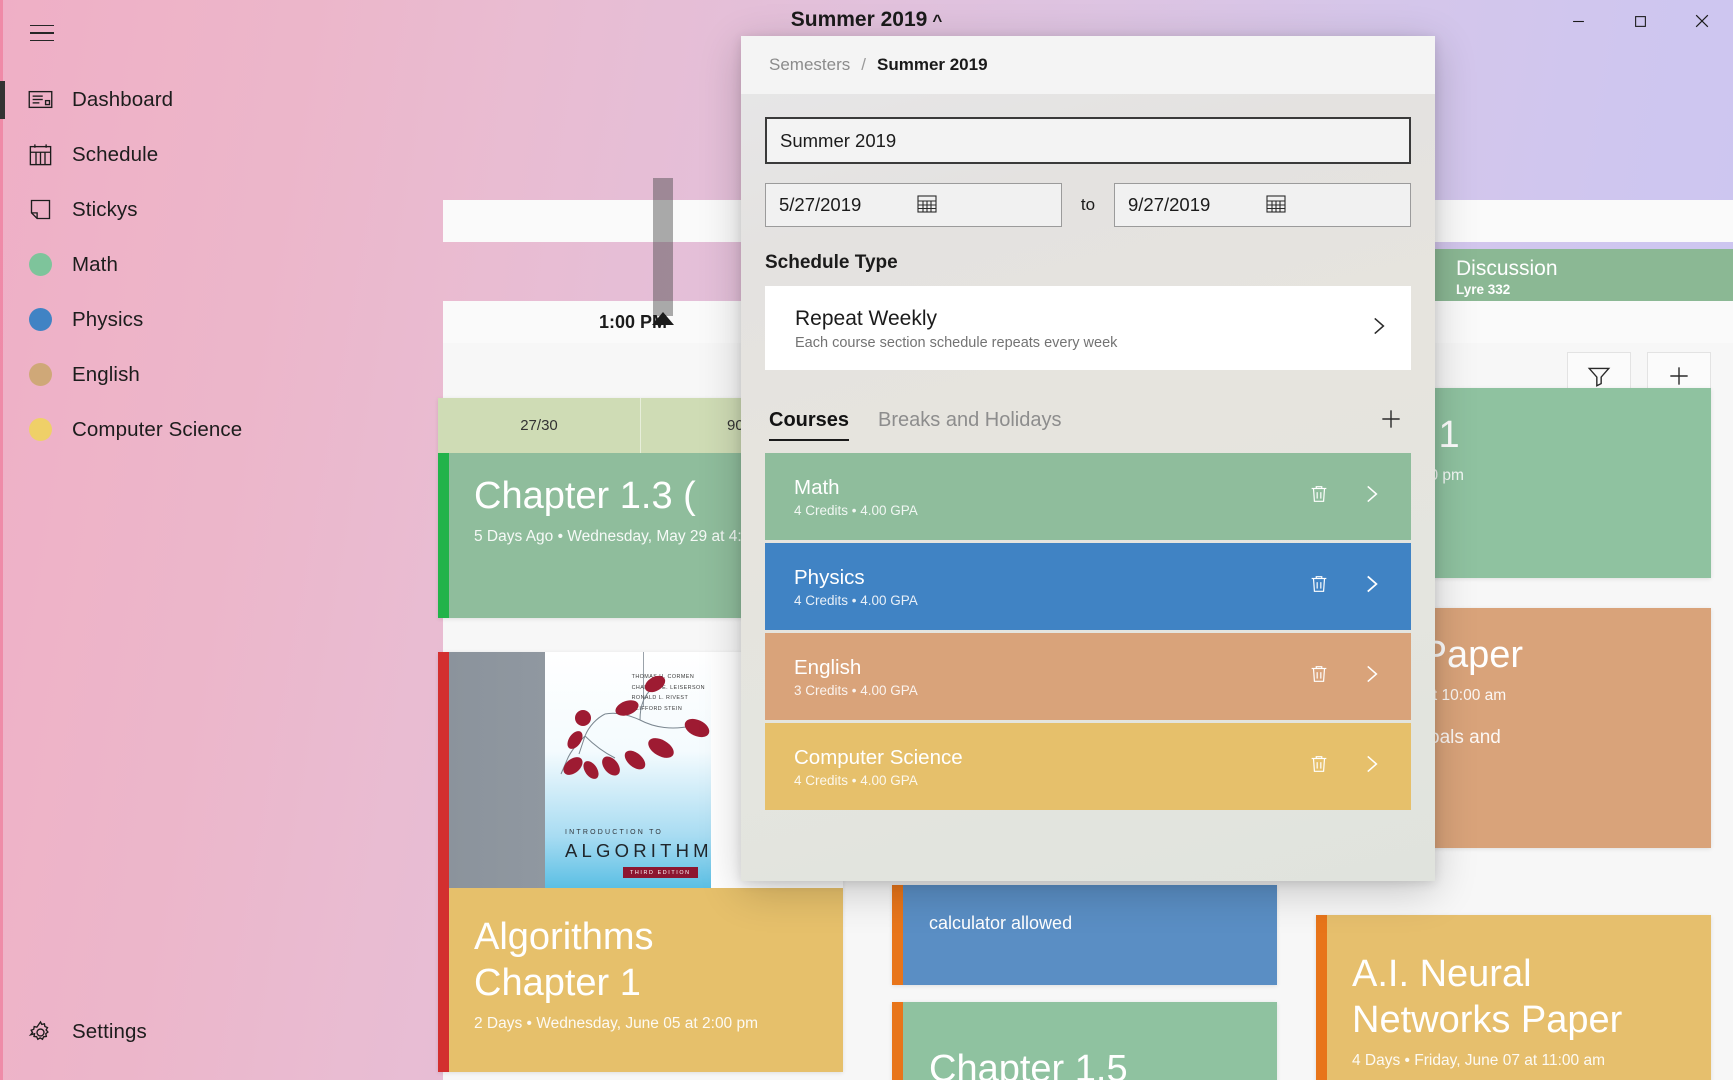 The width and height of the screenshot is (1733, 1080). Describe the element at coordinates (105, 209) in the screenshot. I see `sidebar-item-label: Stickys` at that location.